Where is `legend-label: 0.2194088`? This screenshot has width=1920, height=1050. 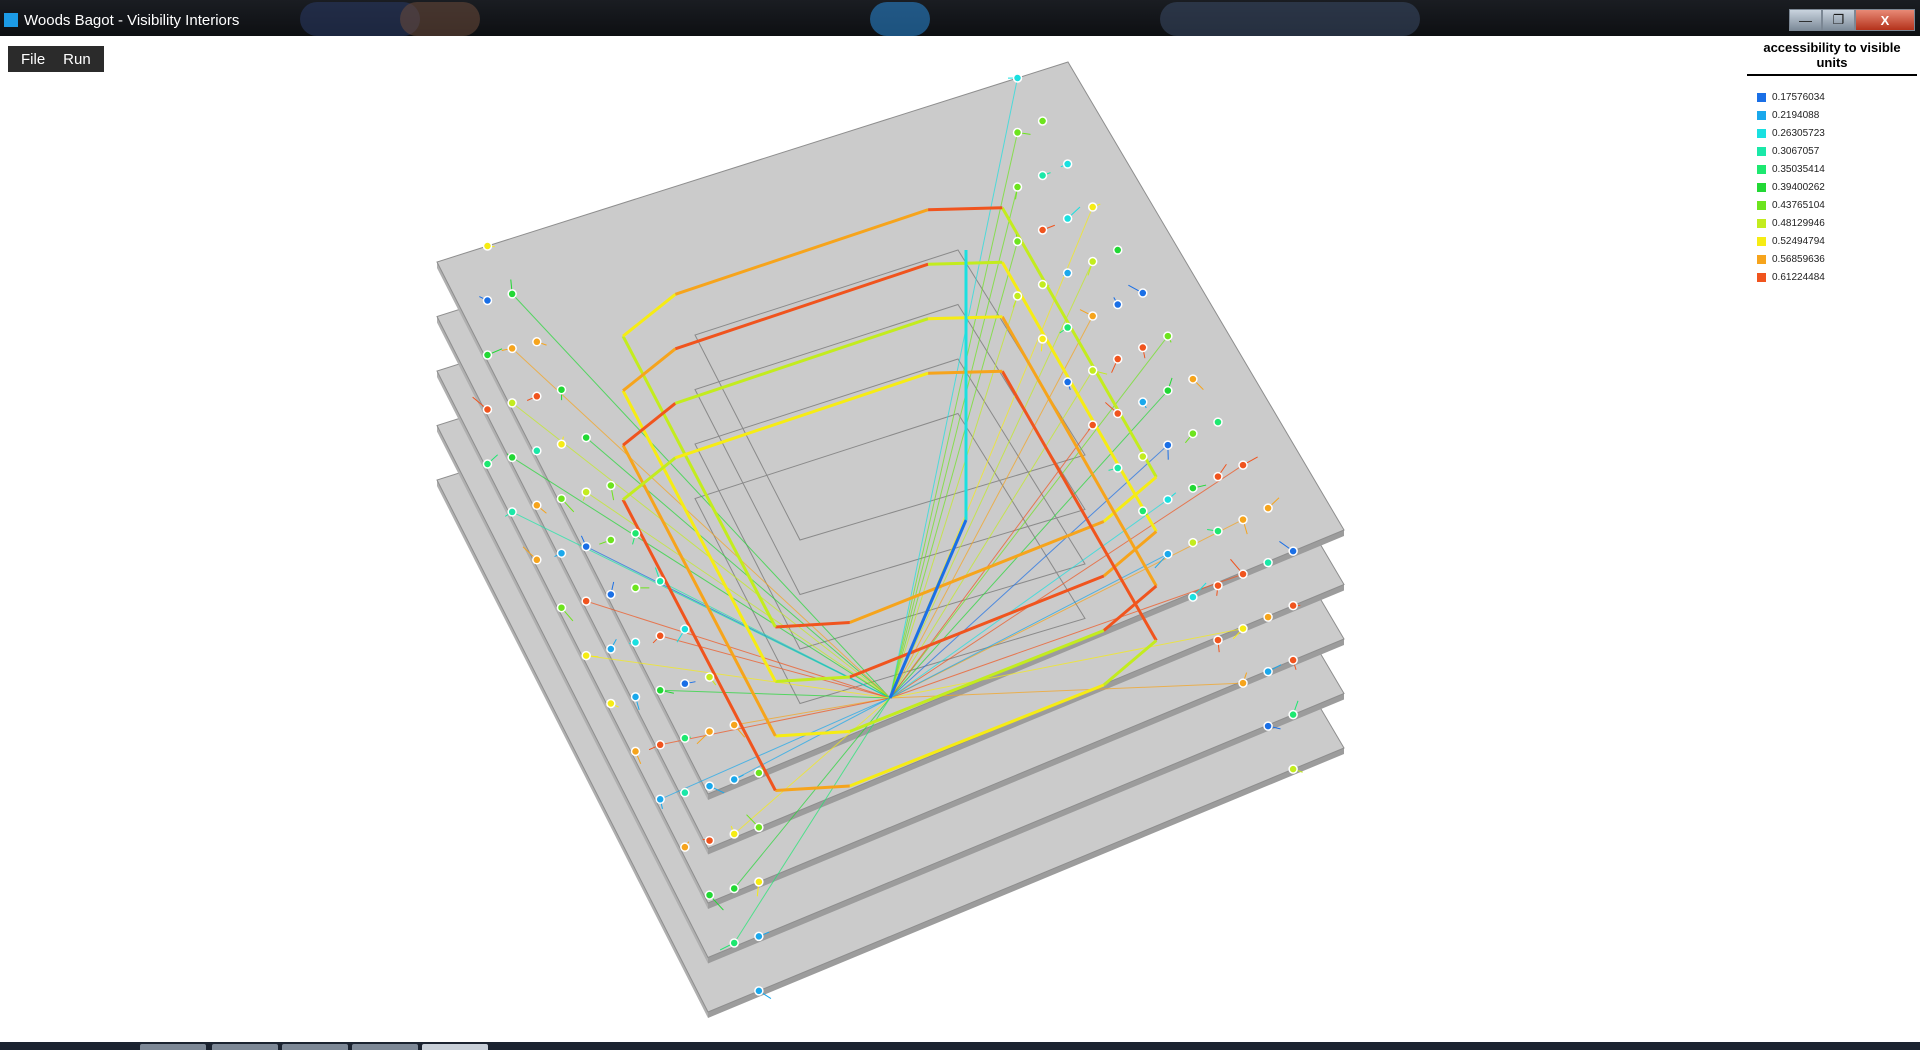 legend-label: 0.2194088 is located at coordinates (1796, 115).